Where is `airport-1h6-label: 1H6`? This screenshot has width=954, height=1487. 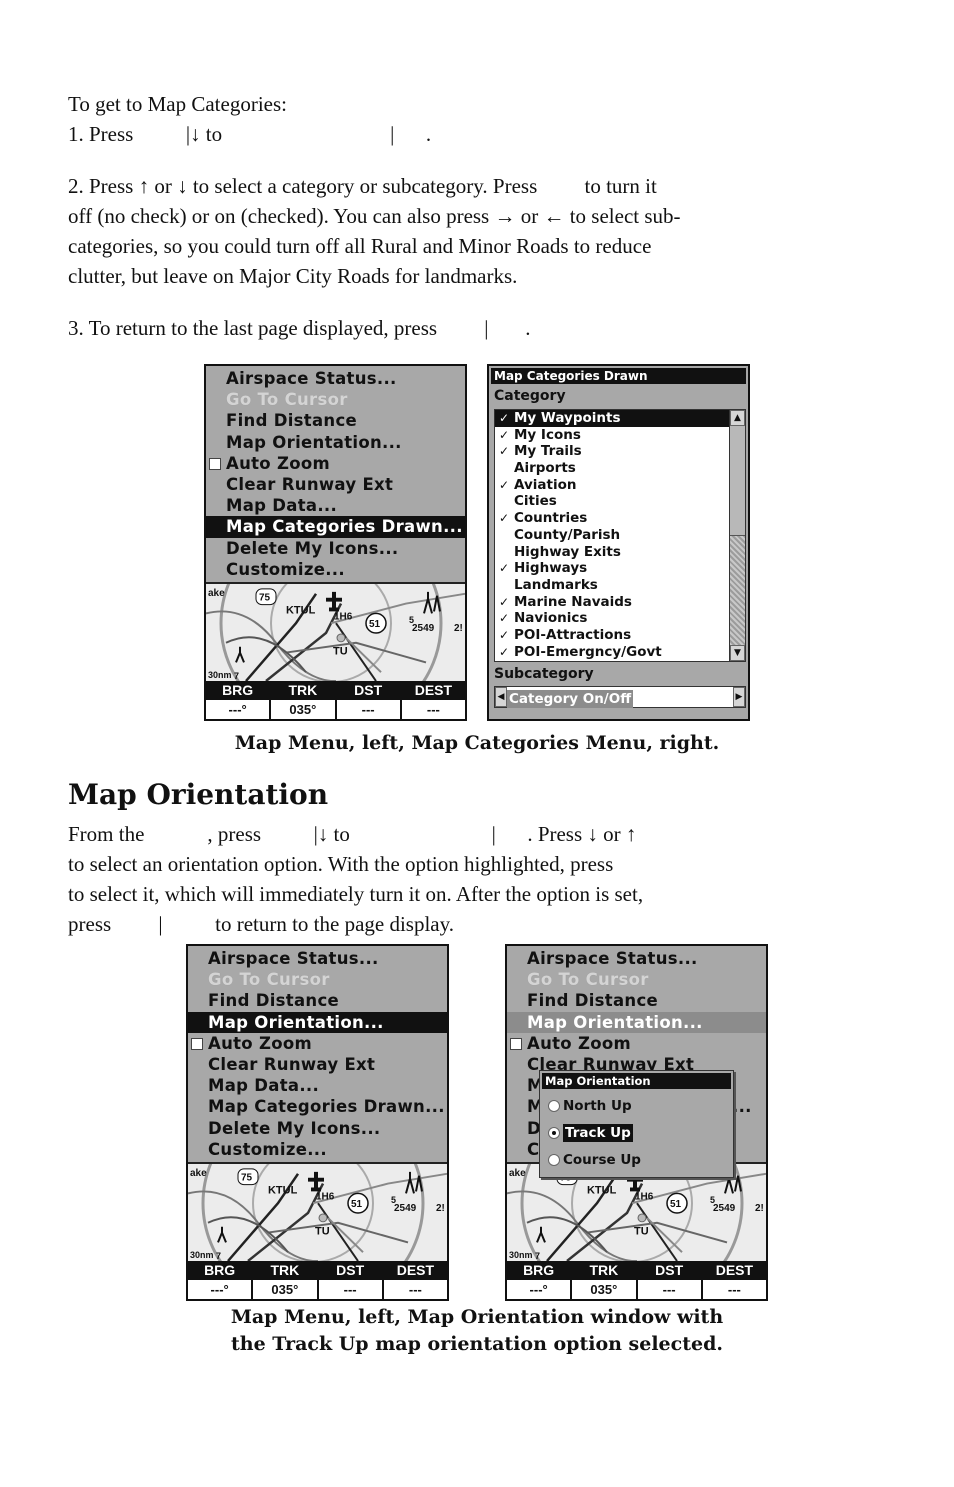
airport-1h6-label: 1H6 is located at coordinates (325, 1196).